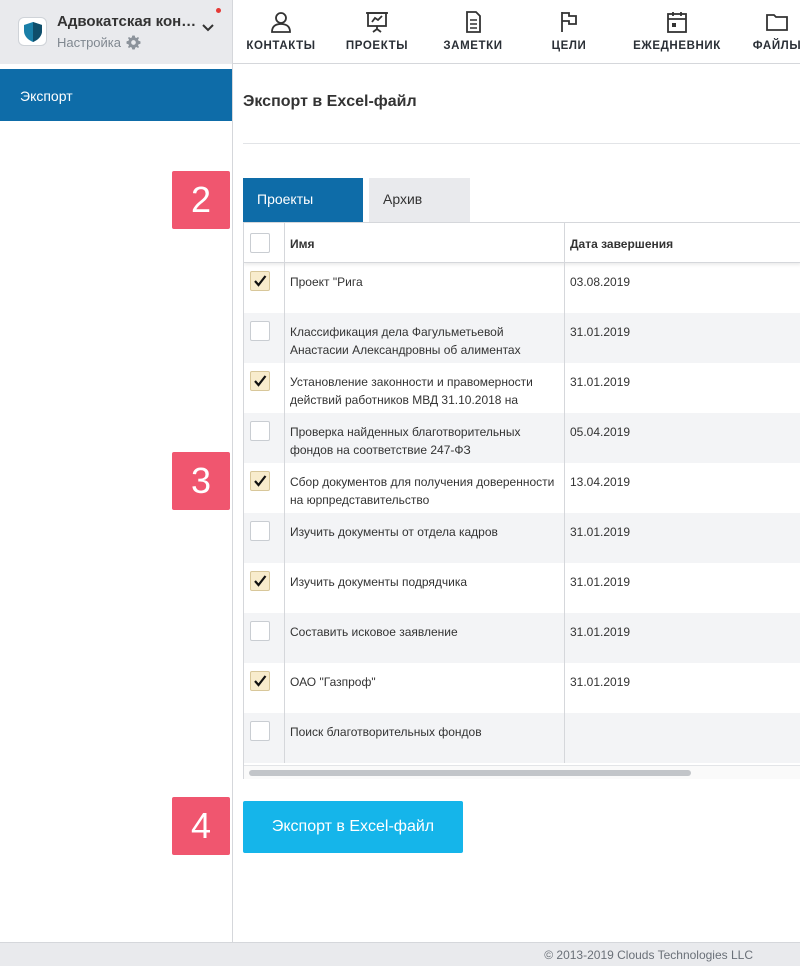 The height and width of the screenshot is (966, 800). I want to click on column-header-date: Дата завершения, so click(621, 243).